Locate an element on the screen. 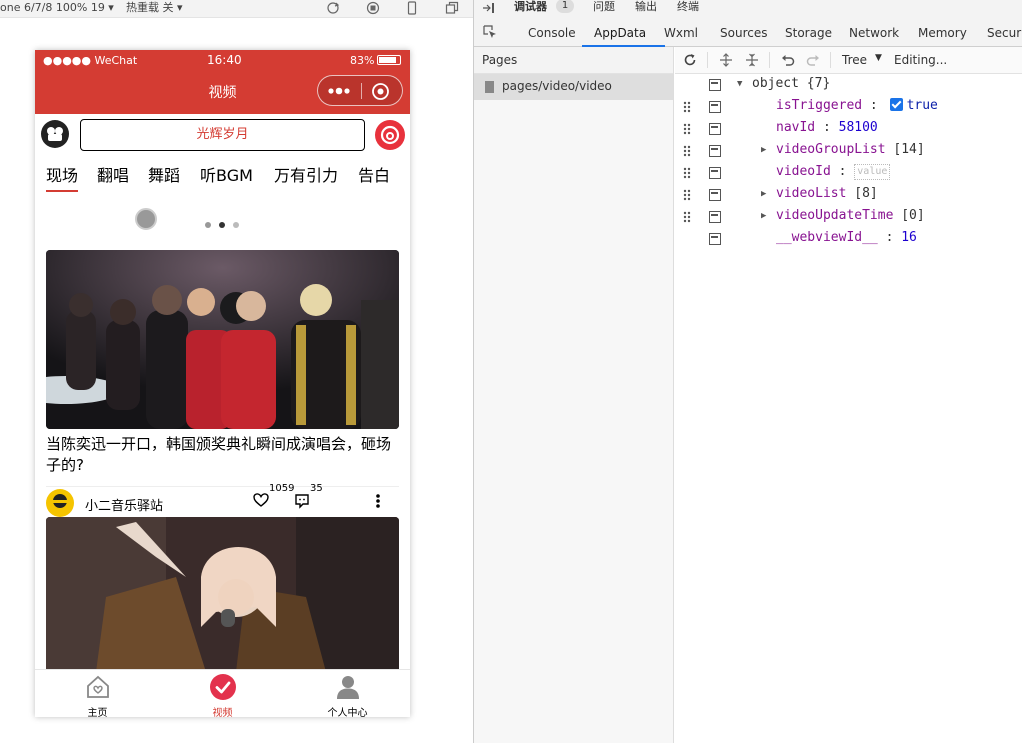 Image resolution: width=1022 pixels, height=743 pixels. video-title: 当陈奕迅一开口，韩国颁奖典礼瞬间成演唱会，砸场子的? is located at coordinates (224, 455).